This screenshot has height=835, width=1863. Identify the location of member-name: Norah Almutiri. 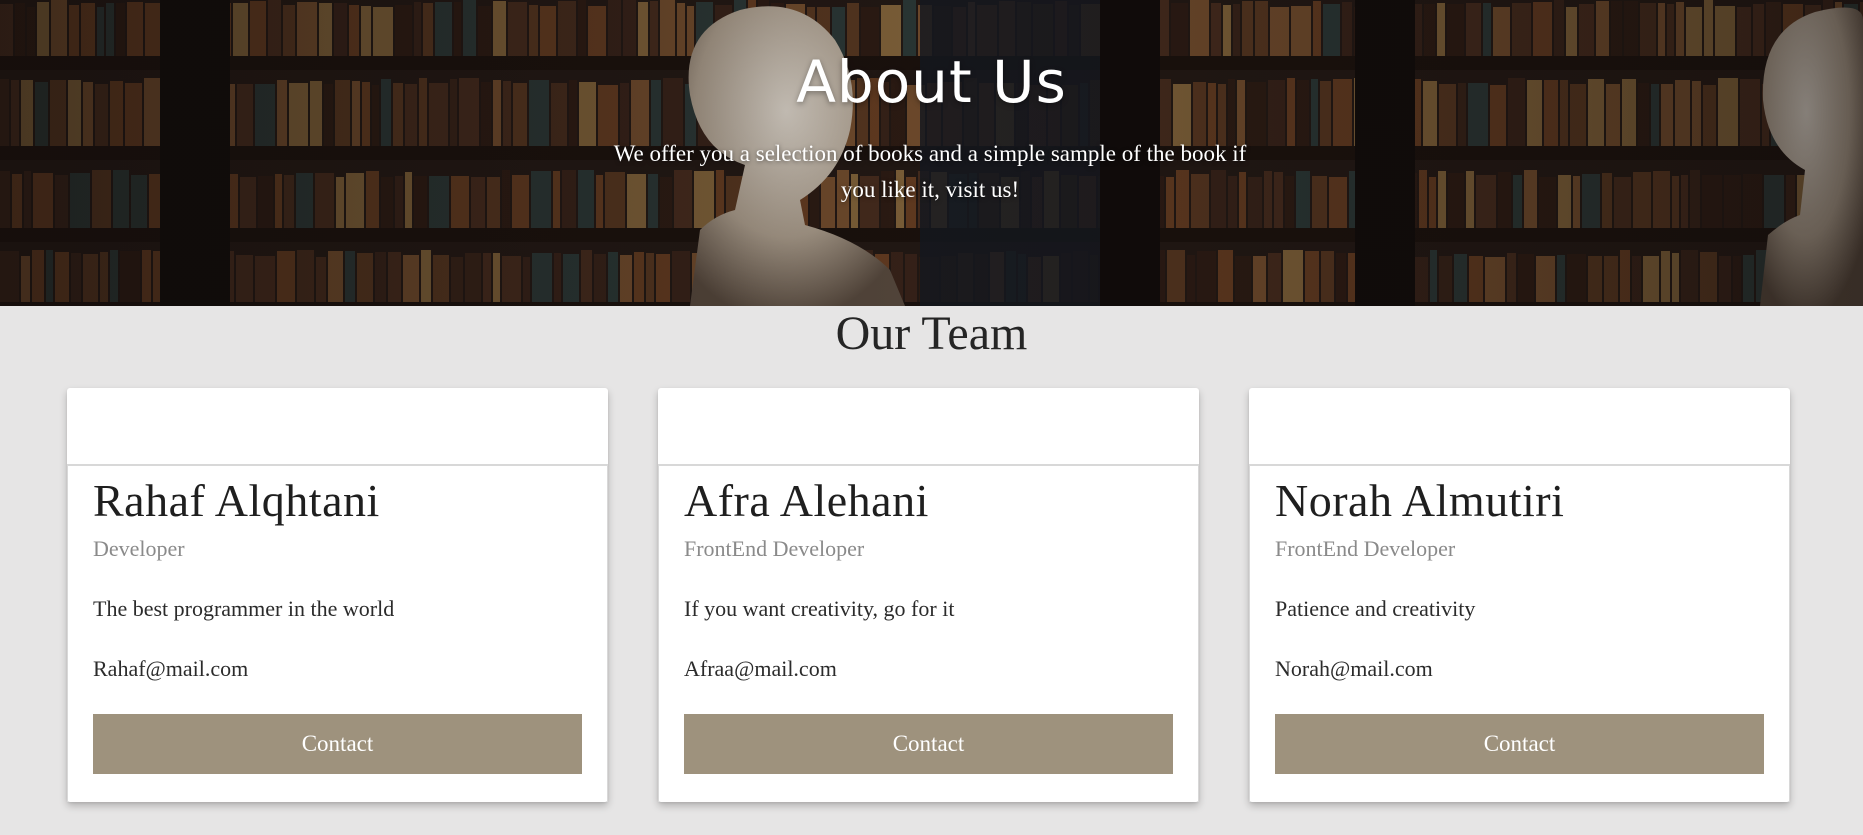
(1420, 500).